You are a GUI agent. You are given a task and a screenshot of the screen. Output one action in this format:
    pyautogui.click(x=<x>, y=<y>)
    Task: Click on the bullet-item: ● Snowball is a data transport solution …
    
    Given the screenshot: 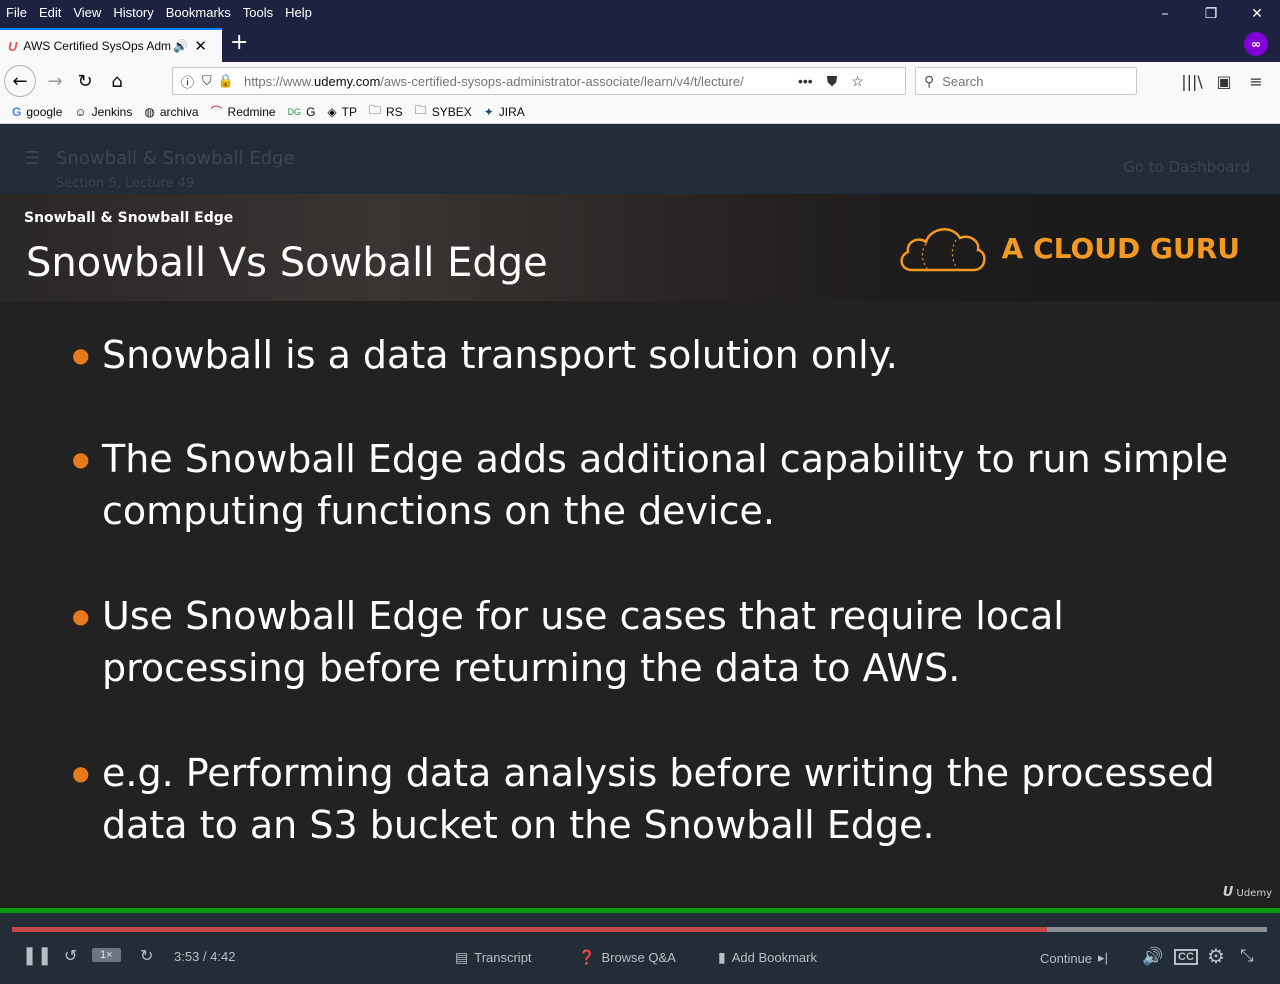 What is the action you would take?
    pyautogui.click(x=657, y=355)
    